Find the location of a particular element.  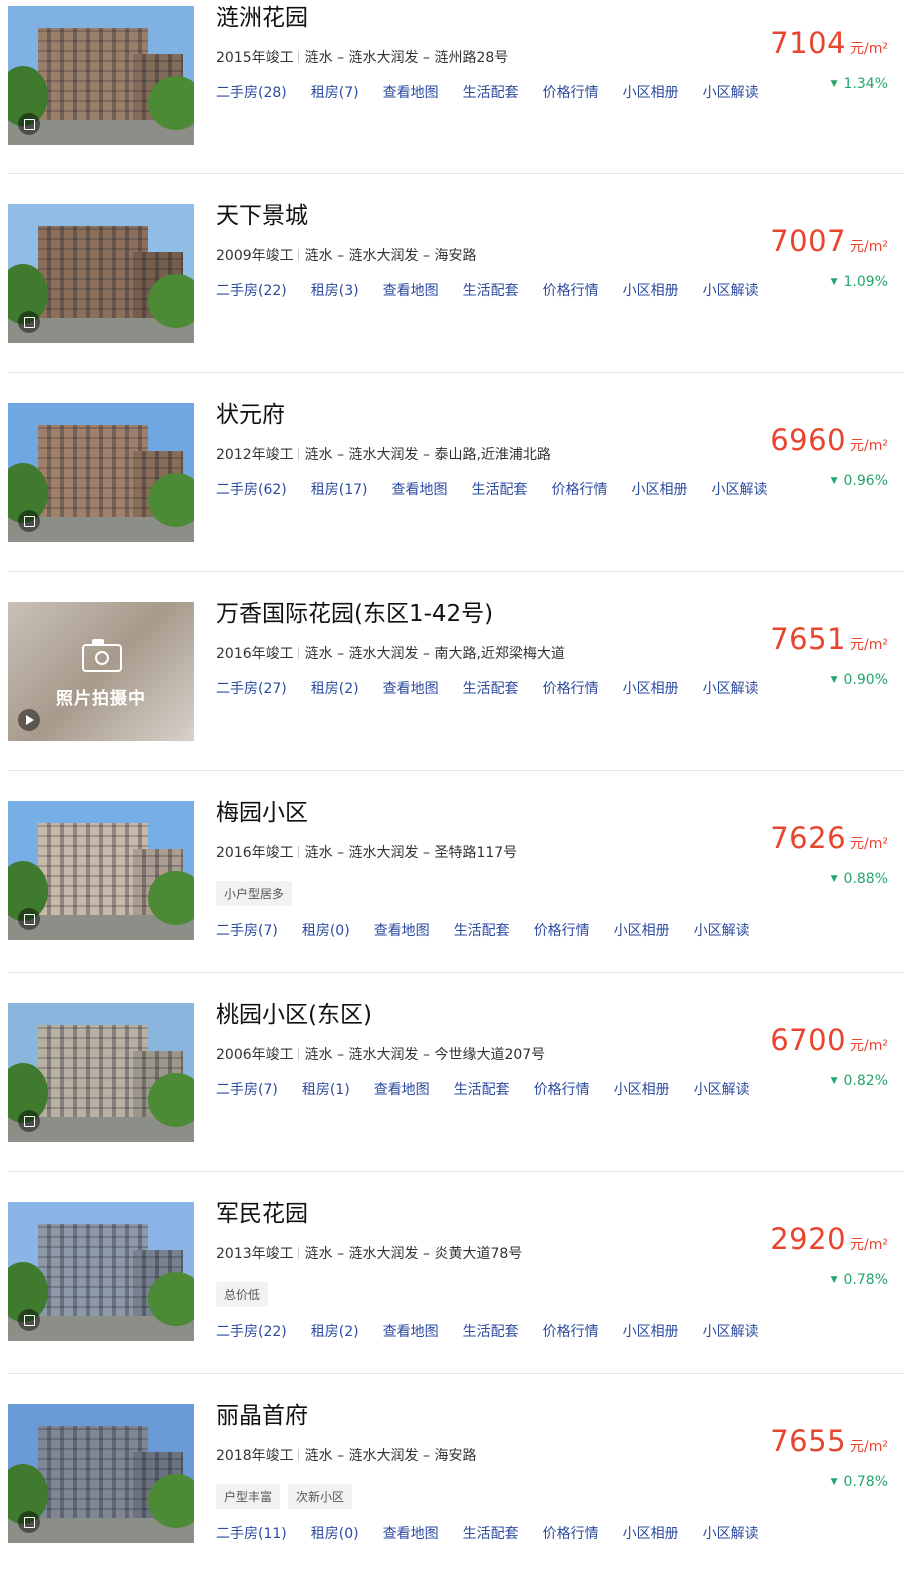

second-hand-link: 二手房(11) is located at coordinates (251, 1534).